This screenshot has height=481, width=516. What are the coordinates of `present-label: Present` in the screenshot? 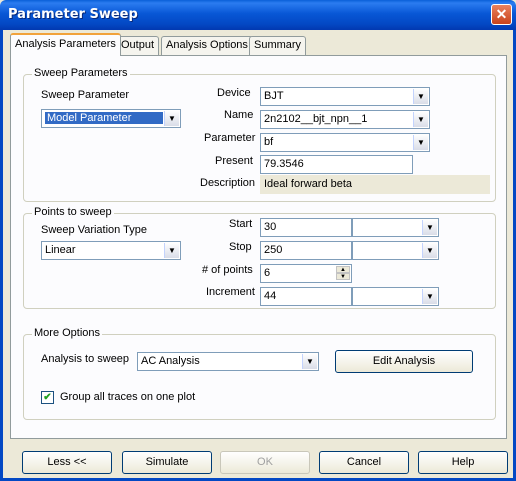 It's located at (234, 161).